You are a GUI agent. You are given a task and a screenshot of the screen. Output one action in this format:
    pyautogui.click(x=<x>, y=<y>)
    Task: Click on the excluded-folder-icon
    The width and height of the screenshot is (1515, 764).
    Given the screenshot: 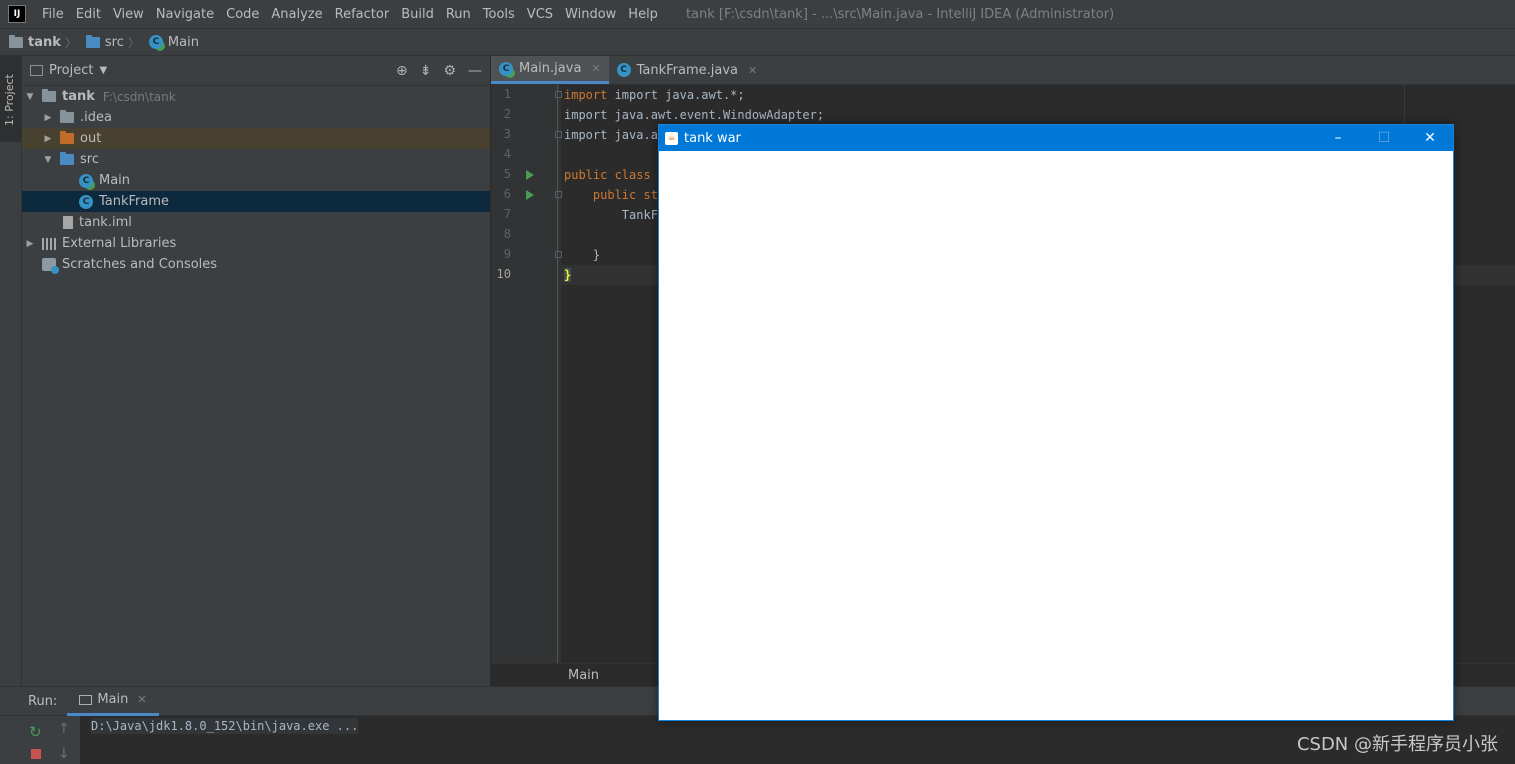 What is the action you would take?
    pyautogui.click(x=67, y=137)
    